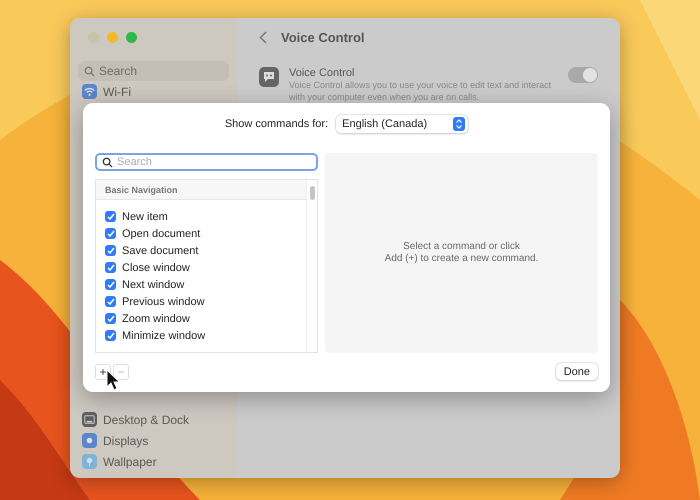 The height and width of the screenshot is (500, 700). What do you see at coordinates (201, 284) in the screenshot?
I see `command-item: Next window` at bounding box center [201, 284].